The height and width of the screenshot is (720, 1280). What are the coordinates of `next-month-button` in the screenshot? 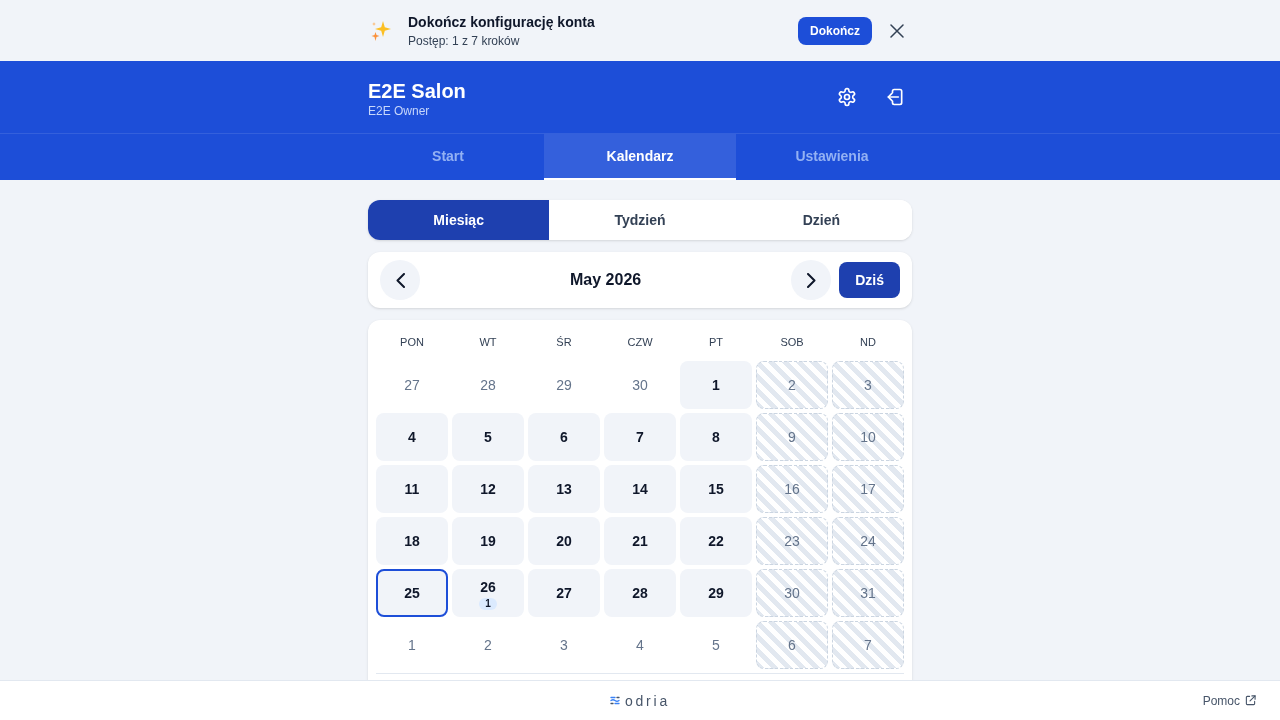 It's located at (811, 280).